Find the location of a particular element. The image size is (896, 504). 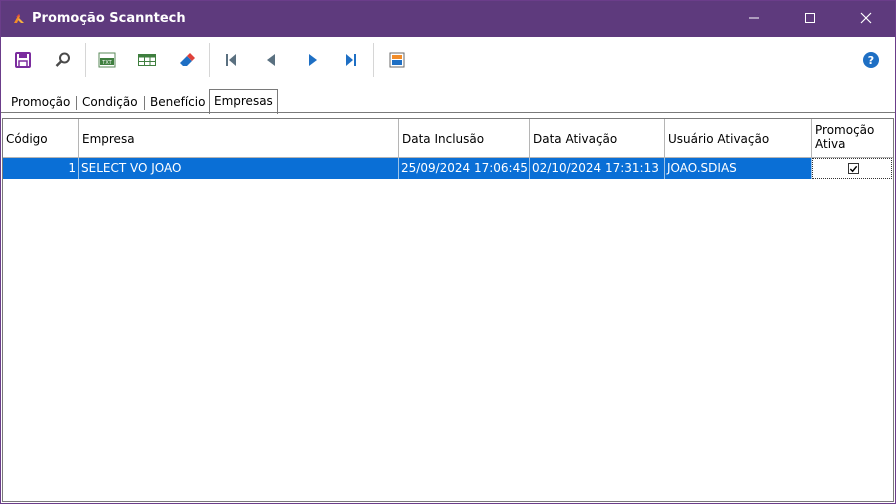

close-icon is located at coordinates (866, 19).